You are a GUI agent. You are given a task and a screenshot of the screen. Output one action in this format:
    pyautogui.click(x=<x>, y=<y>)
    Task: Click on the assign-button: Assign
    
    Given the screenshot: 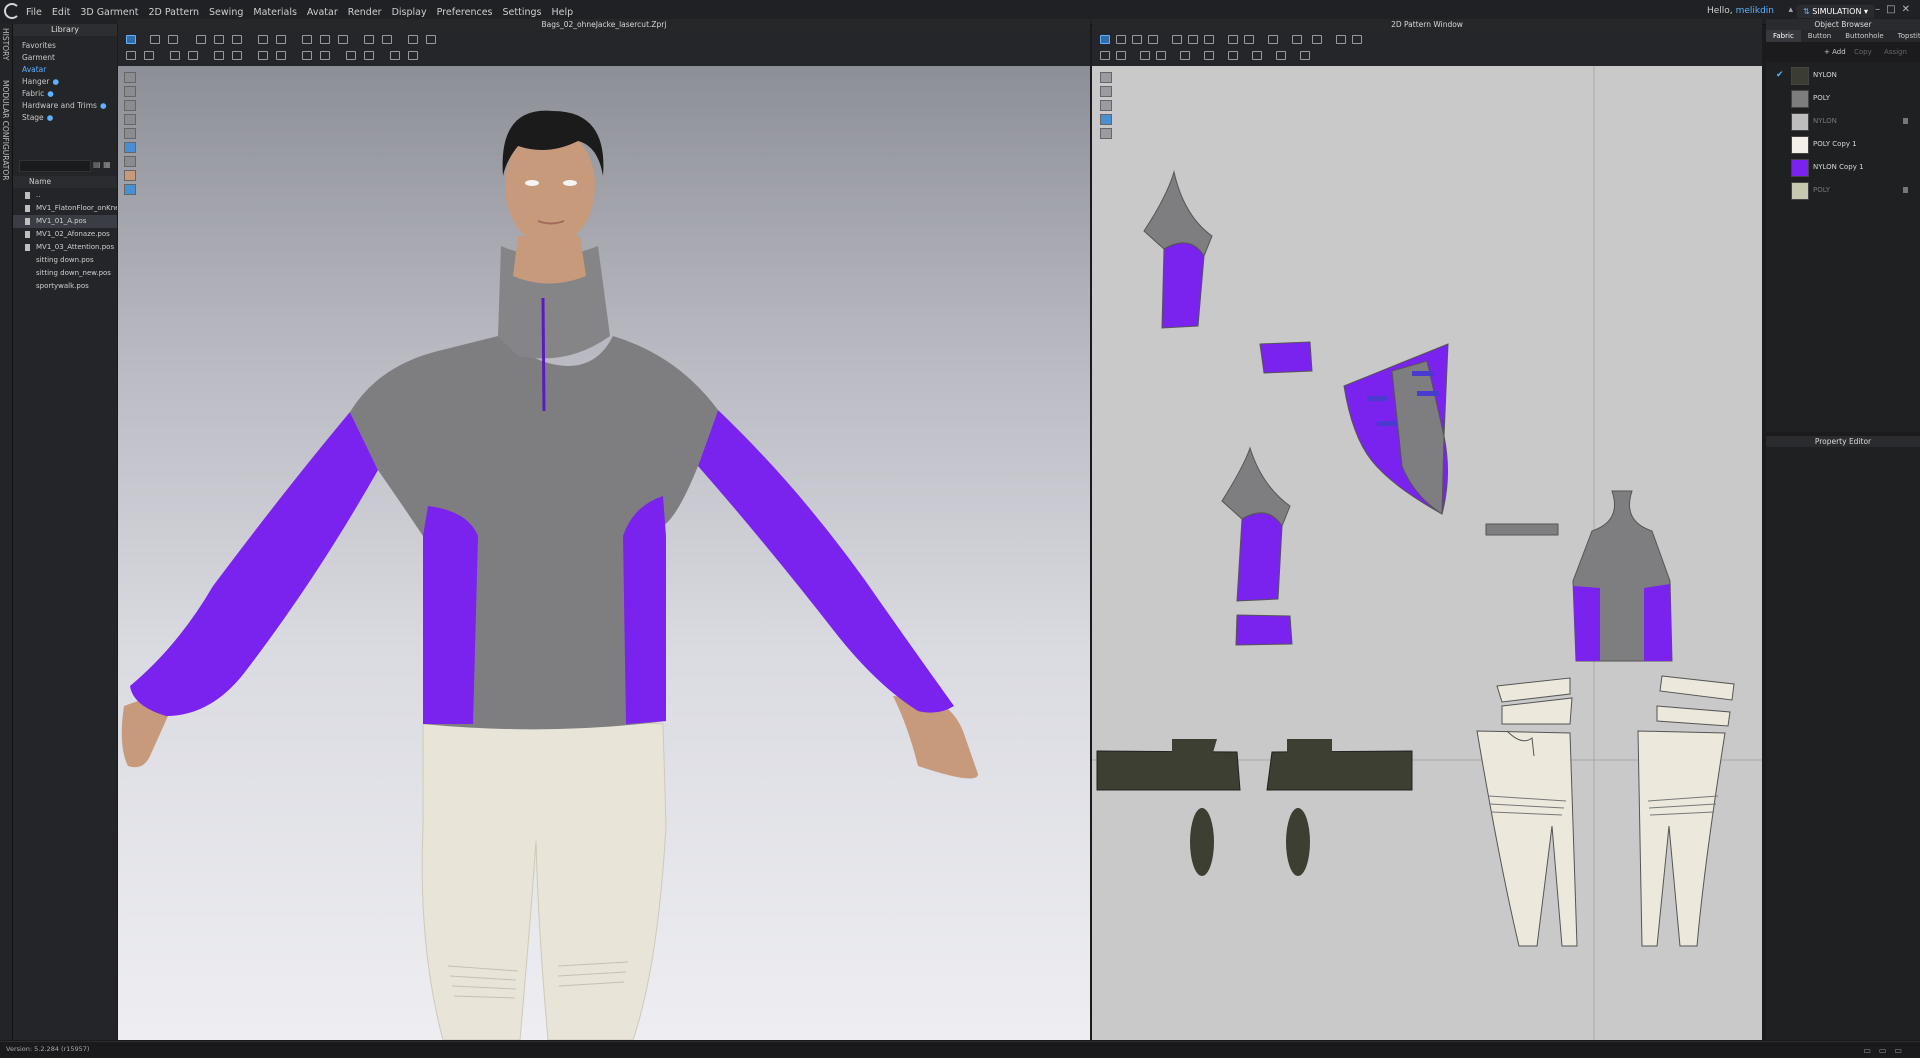 What is the action you would take?
    pyautogui.click(x=1895, y=52)
    